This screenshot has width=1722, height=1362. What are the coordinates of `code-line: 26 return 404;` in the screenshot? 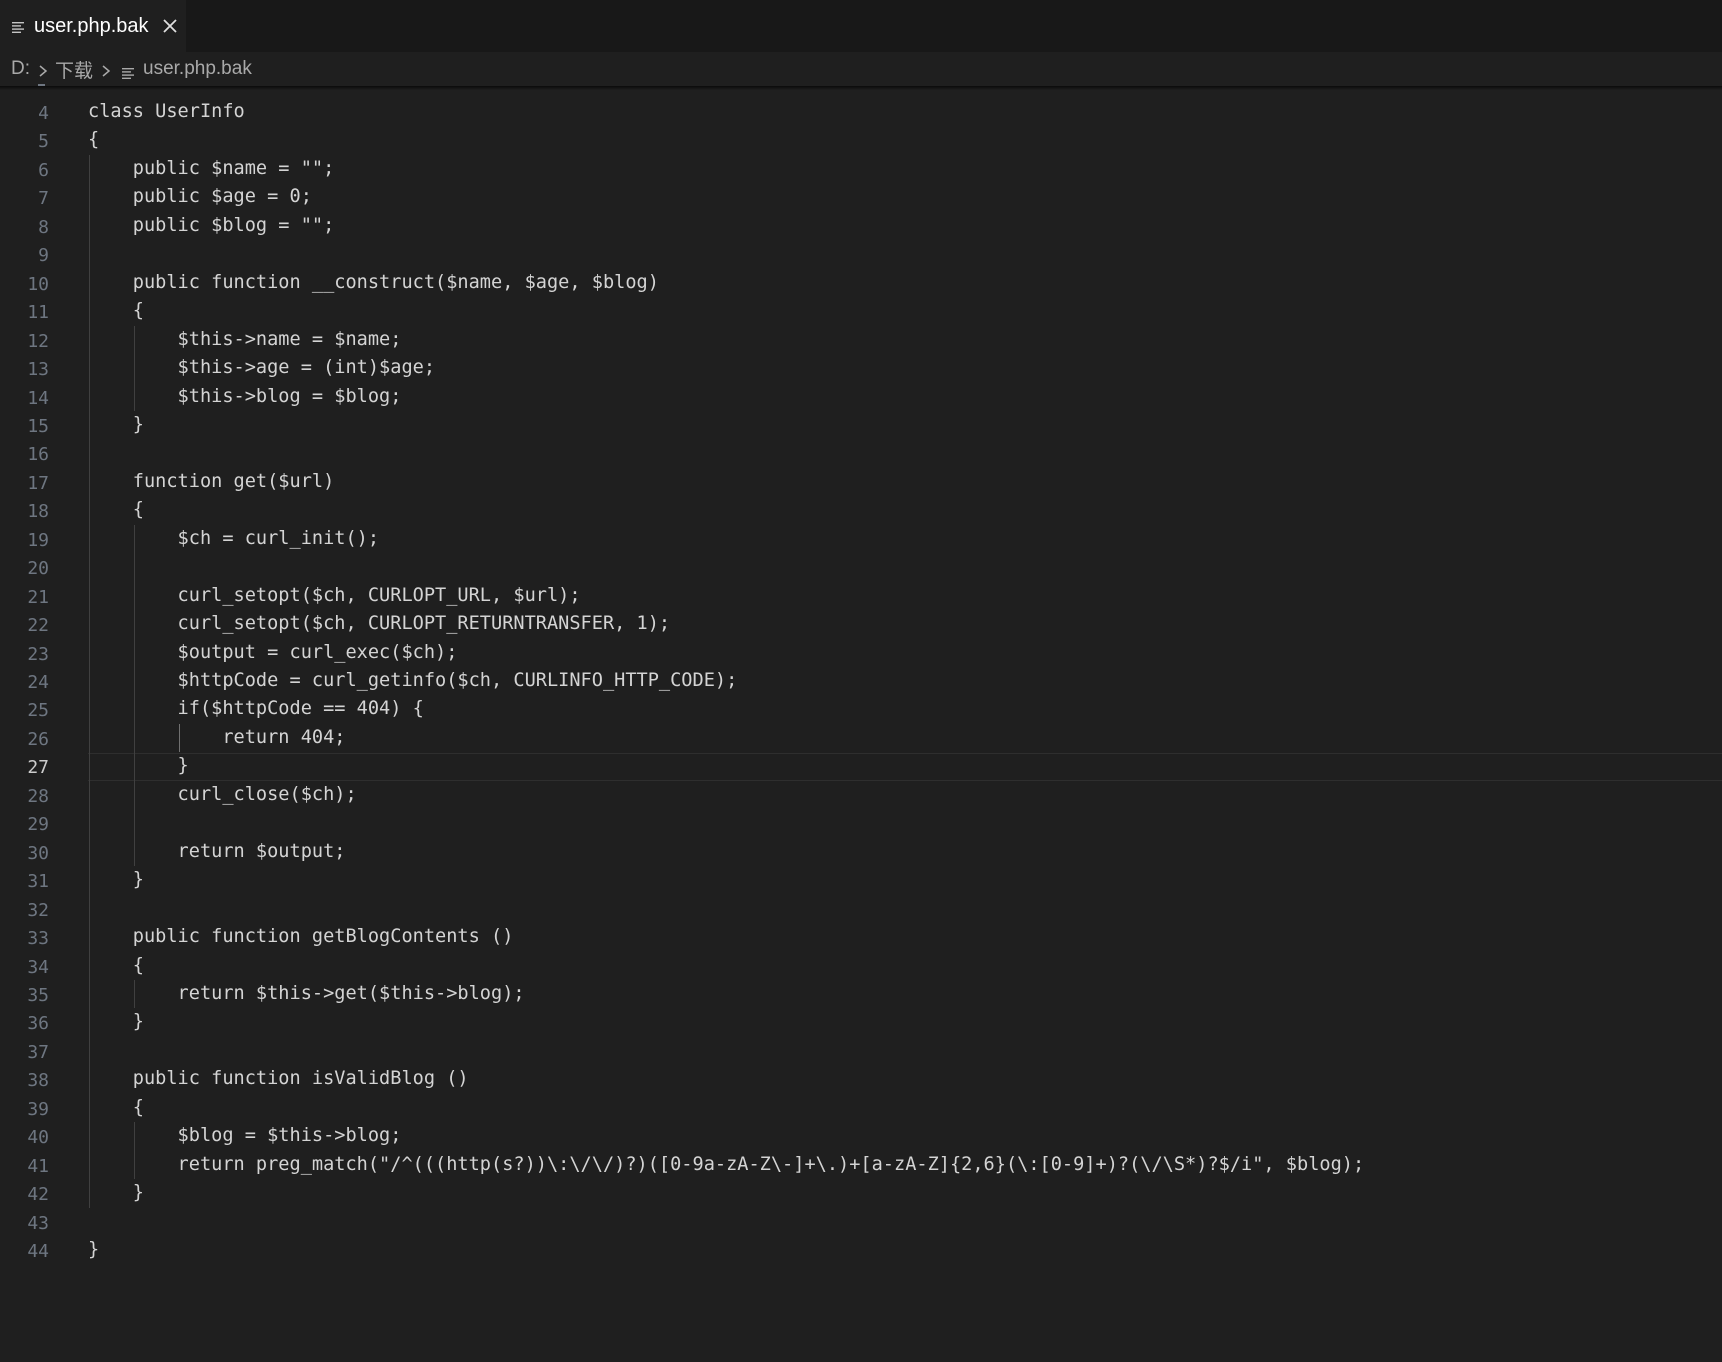 It's located at (861, 738).